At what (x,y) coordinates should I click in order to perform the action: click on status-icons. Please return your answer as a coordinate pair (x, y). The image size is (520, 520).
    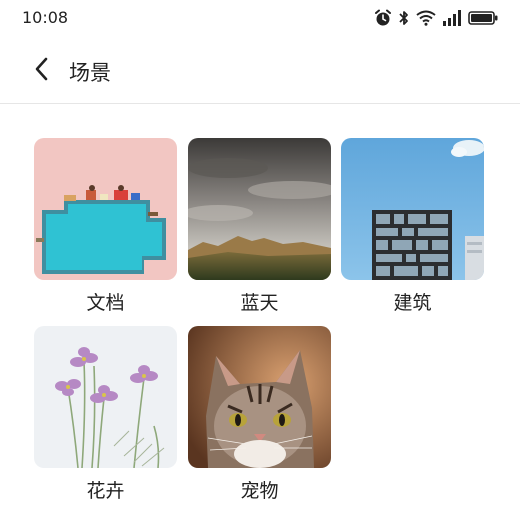
    Looking at the image, I should click on (436, 18).